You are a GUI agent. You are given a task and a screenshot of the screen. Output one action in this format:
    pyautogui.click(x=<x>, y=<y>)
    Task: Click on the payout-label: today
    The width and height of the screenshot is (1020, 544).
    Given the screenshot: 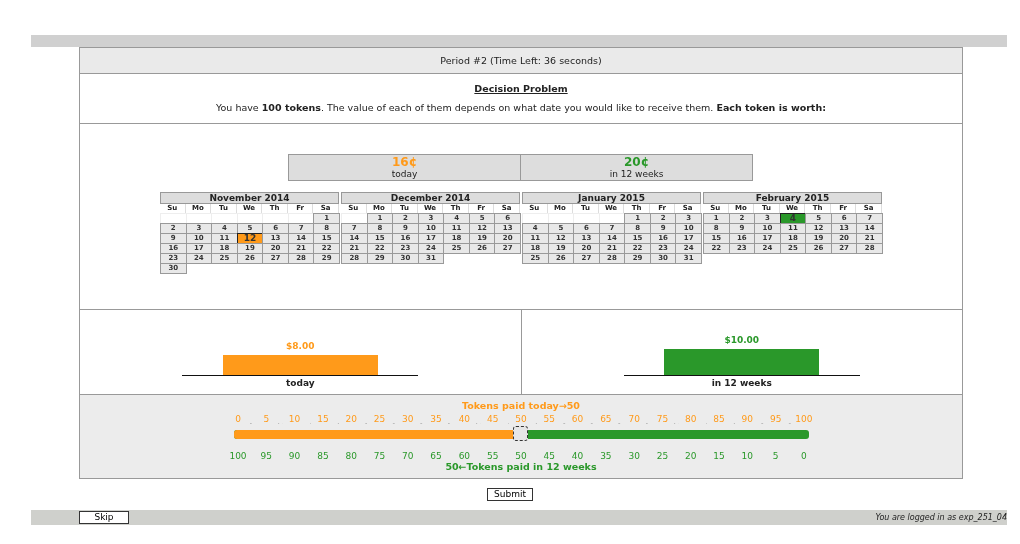 What is the action you would take?
    pyautogui.click(x=300, y=383)
    